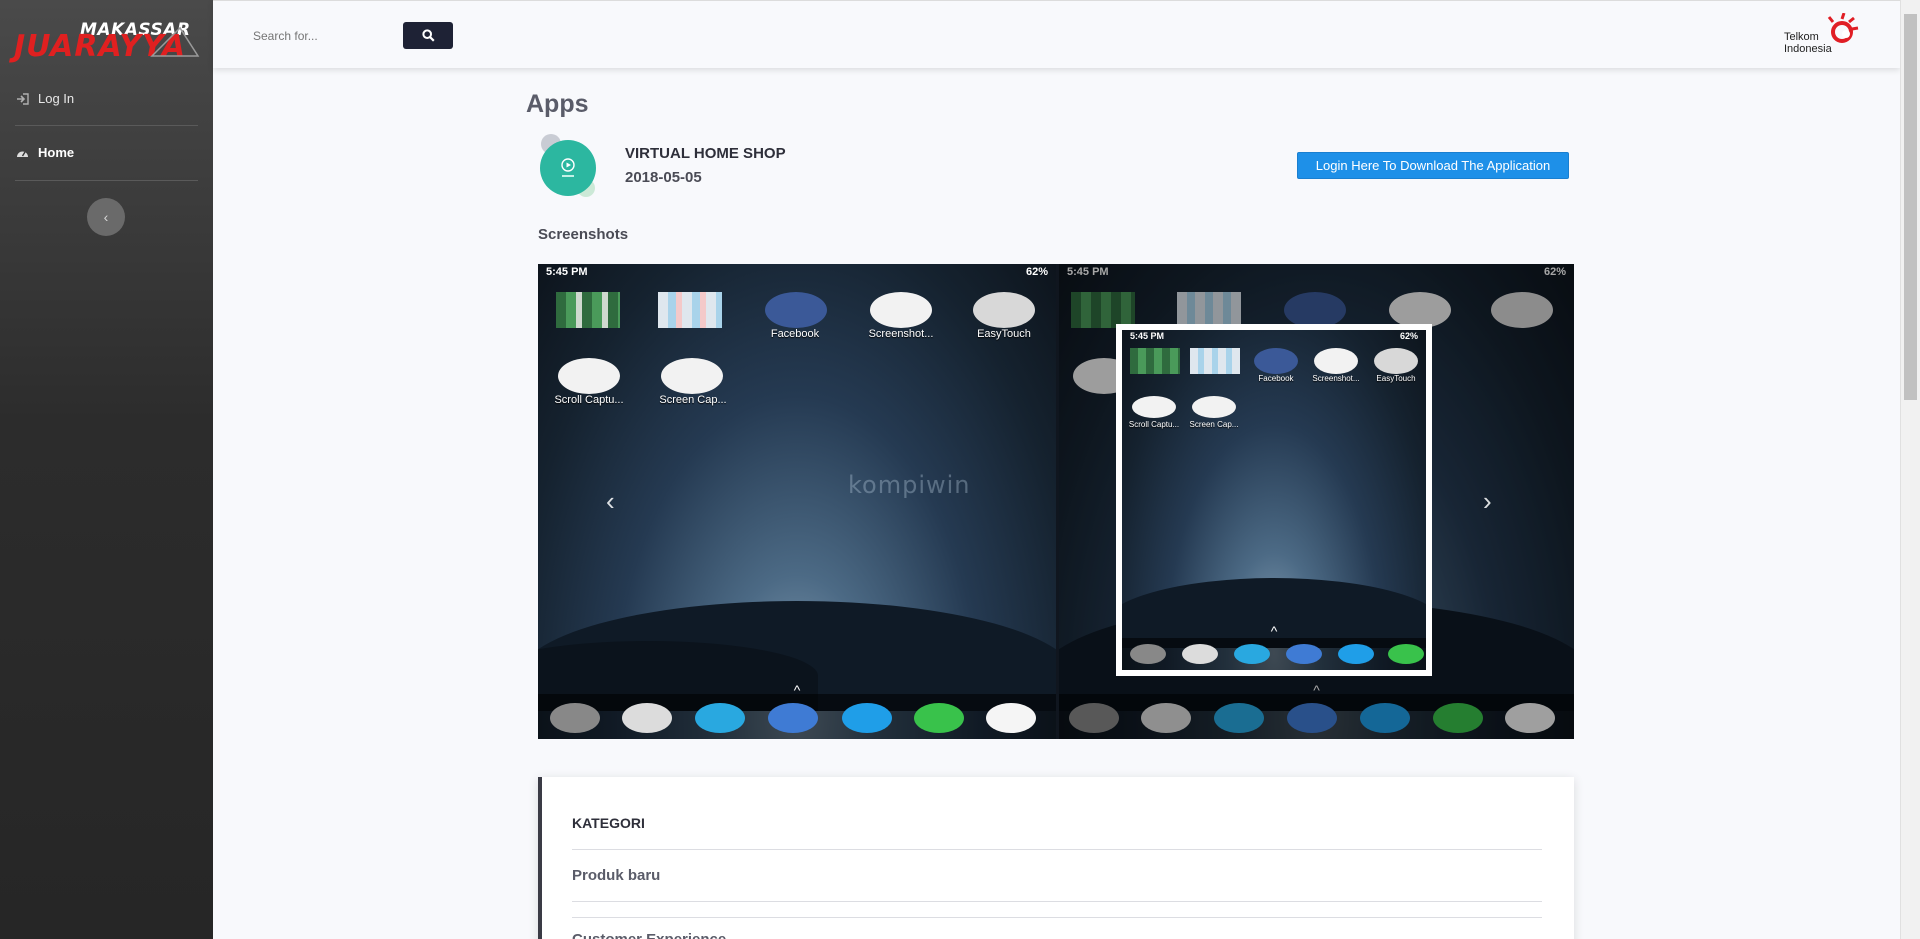 Image resolution: width=1920 pixels, height=939 pixels. What do you see at coordinates (663, 177) in the screenshot?
I see `app-date: 2018-05-05` at bounding box center [663, 177].